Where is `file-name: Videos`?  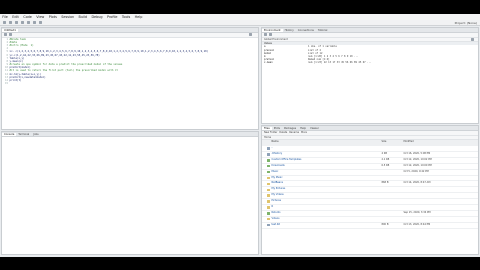 file-name: Videos is located at coordinates (327, 219).